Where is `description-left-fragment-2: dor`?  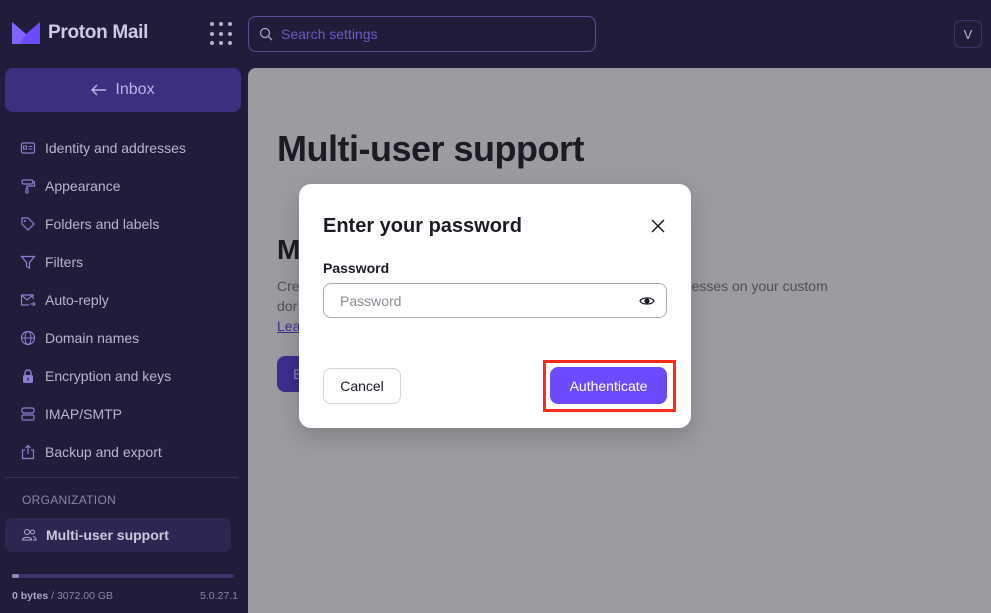
description-left-fragment-2: dor is located at coordinates (287, 306).